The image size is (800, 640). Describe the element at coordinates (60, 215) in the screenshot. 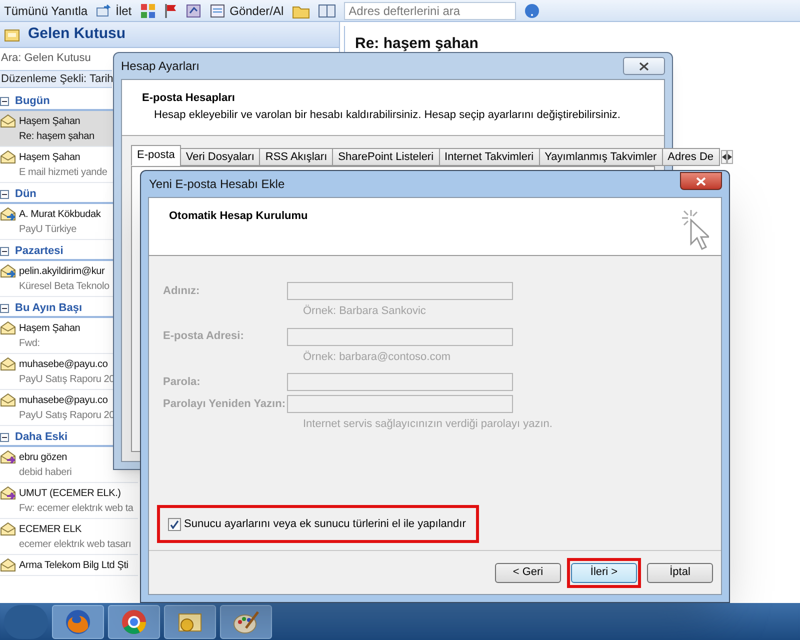

I see `sender-name: A. Murat Kökbudak` at that location.